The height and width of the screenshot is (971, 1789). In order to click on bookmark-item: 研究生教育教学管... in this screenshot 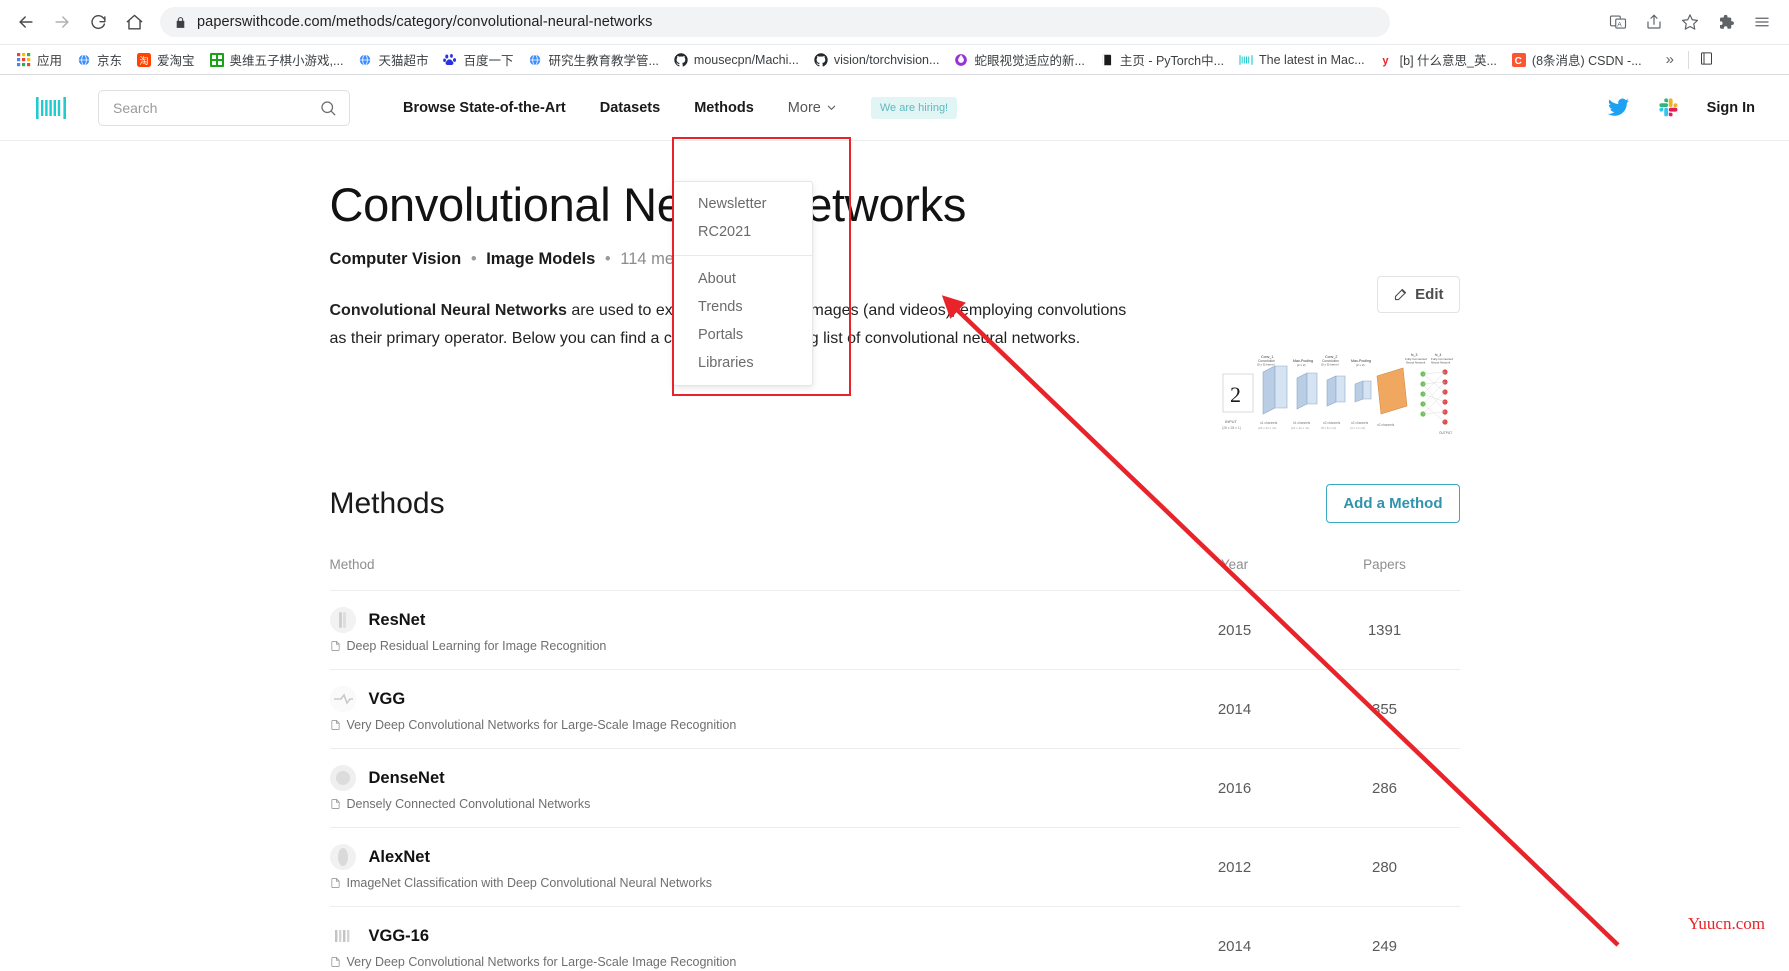, I will do `click(592, 59)`.